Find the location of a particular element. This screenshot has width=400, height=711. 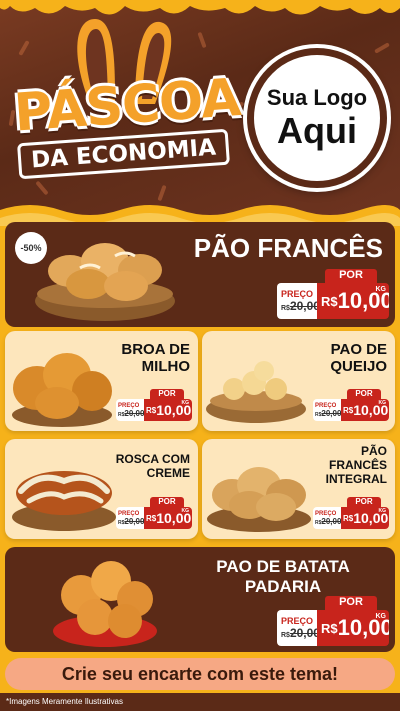

logo-line1: Sua Logo is located at coordinates (317, 97).